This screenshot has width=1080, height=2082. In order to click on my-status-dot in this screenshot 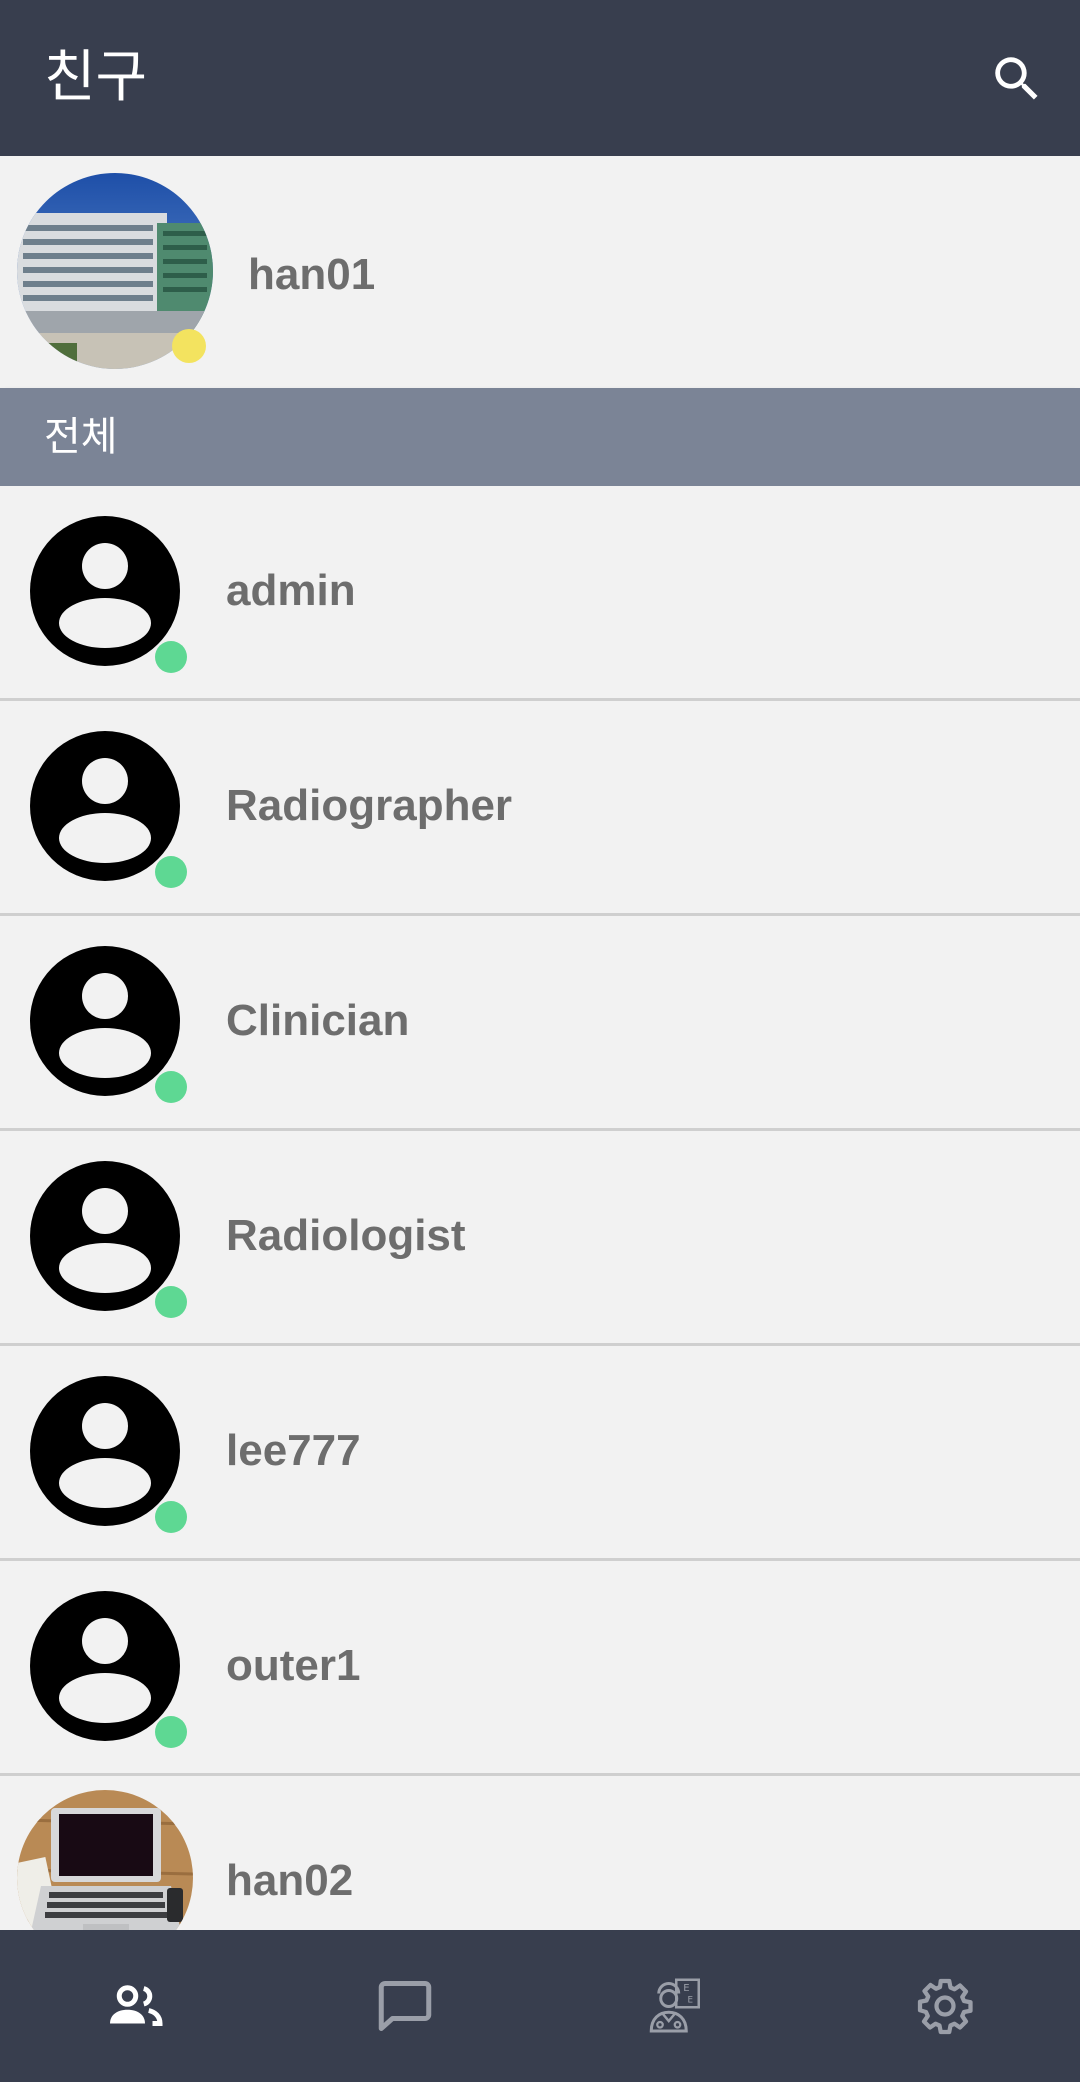, I will do `click(189, 346)`.